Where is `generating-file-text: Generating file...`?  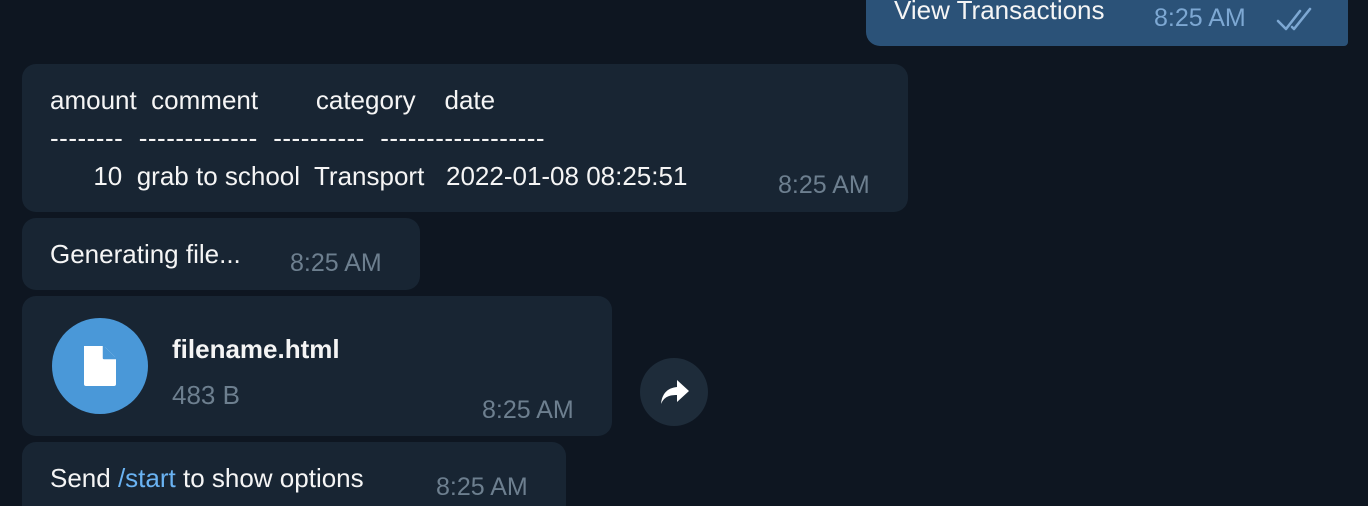
generating-file-text: Generating file... is located at coordinates (145, 254).